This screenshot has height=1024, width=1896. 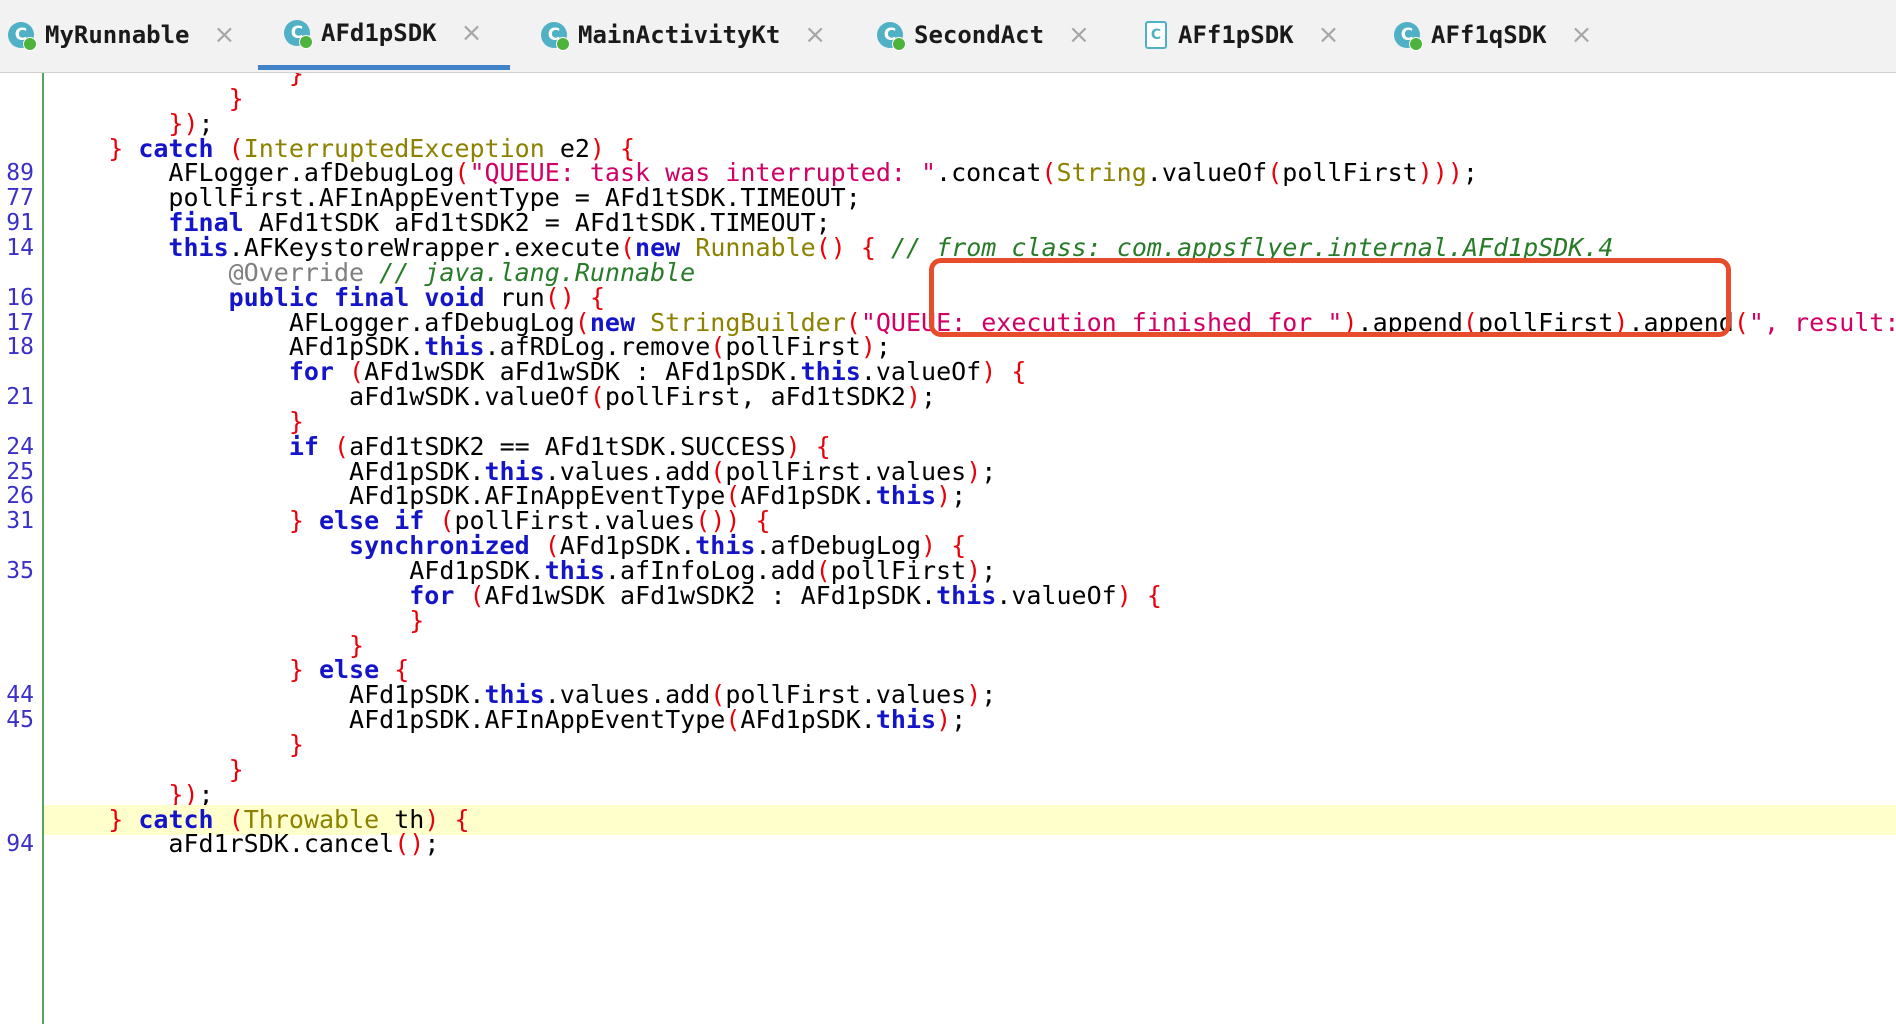 I want to click on code-text: aFd1rSDK.cancel();, so click(x=244, y=843).